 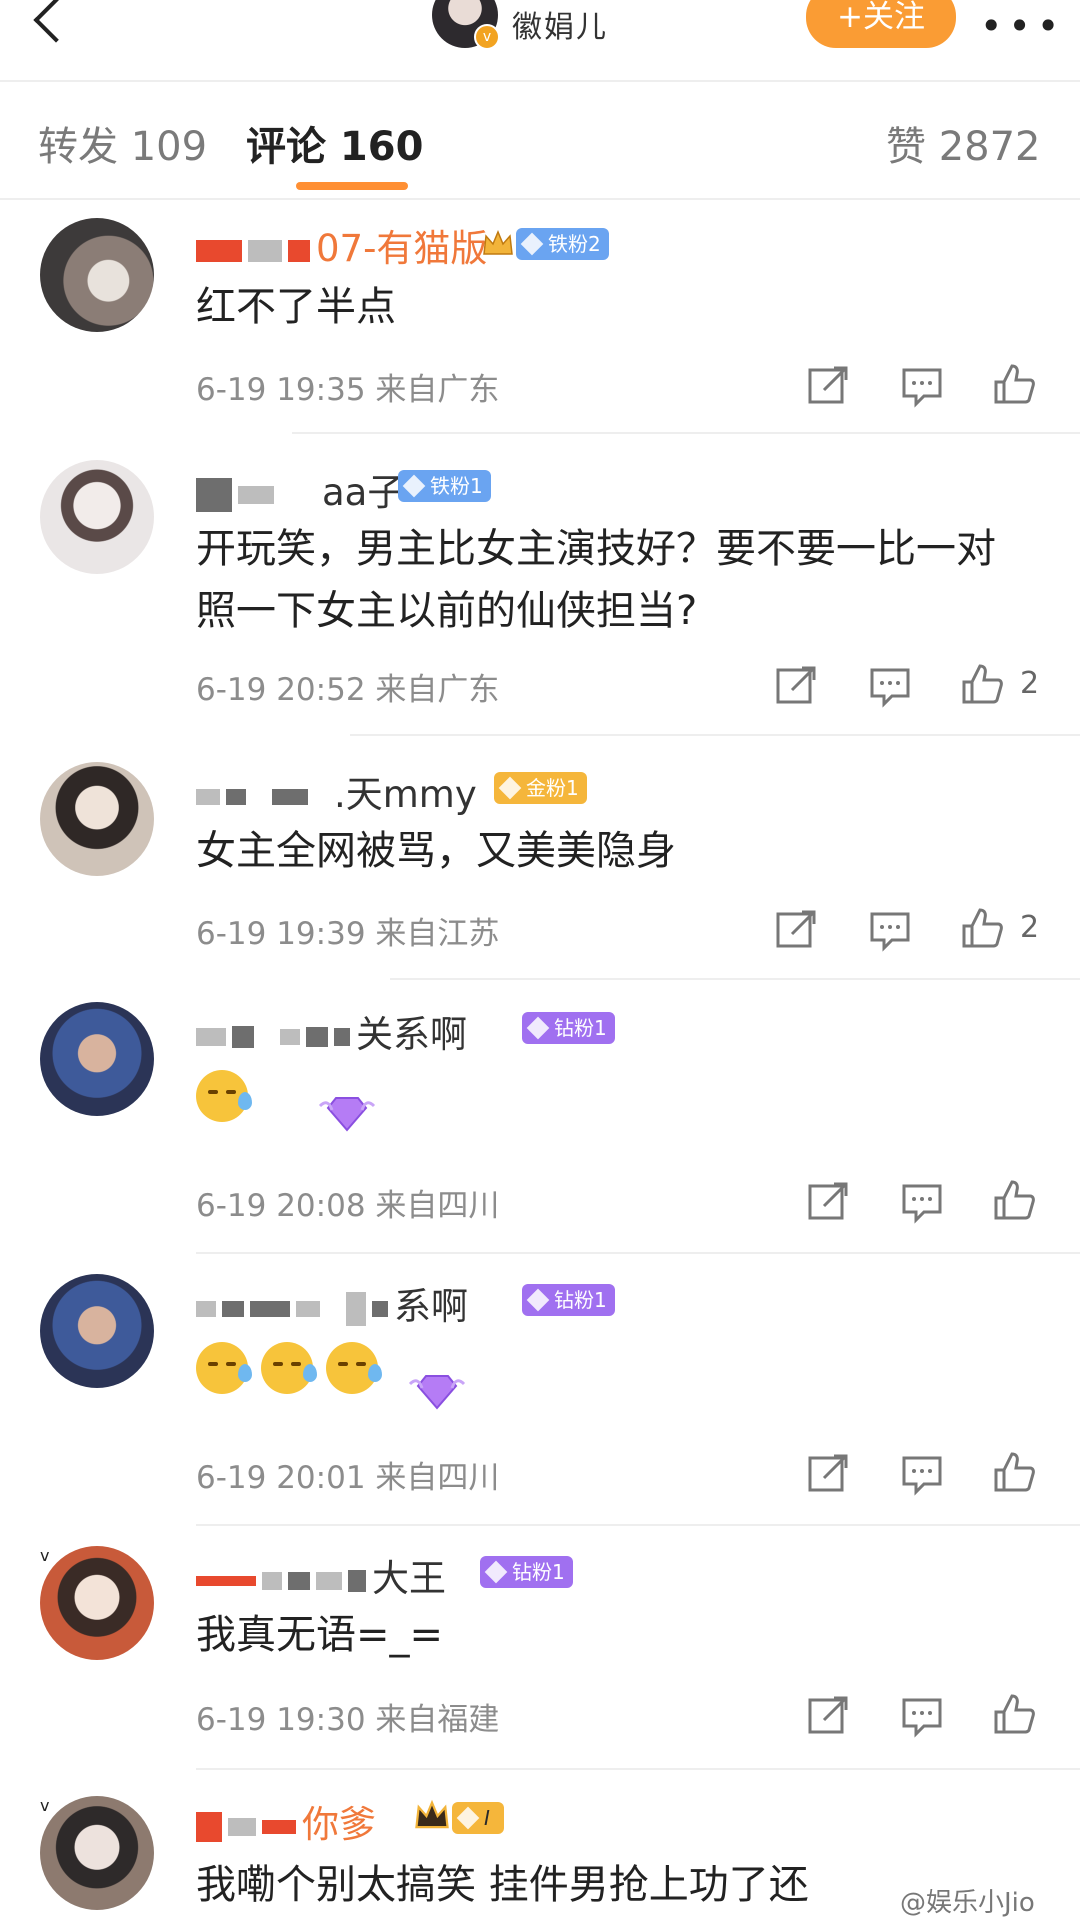 What do you see at coordinates (122, 143) in the screenshot?
I see `tab-repost: 转发 109` at bounding box center [122, 143].